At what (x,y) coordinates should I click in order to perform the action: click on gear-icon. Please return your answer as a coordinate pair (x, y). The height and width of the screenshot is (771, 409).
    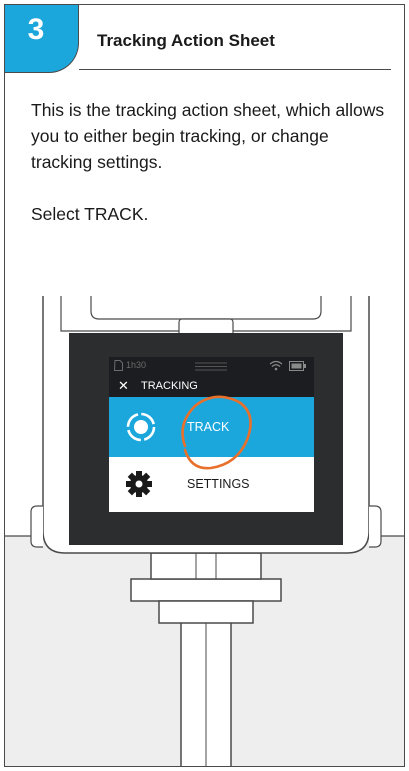
    Looking at the image, I should click on (139, 484).